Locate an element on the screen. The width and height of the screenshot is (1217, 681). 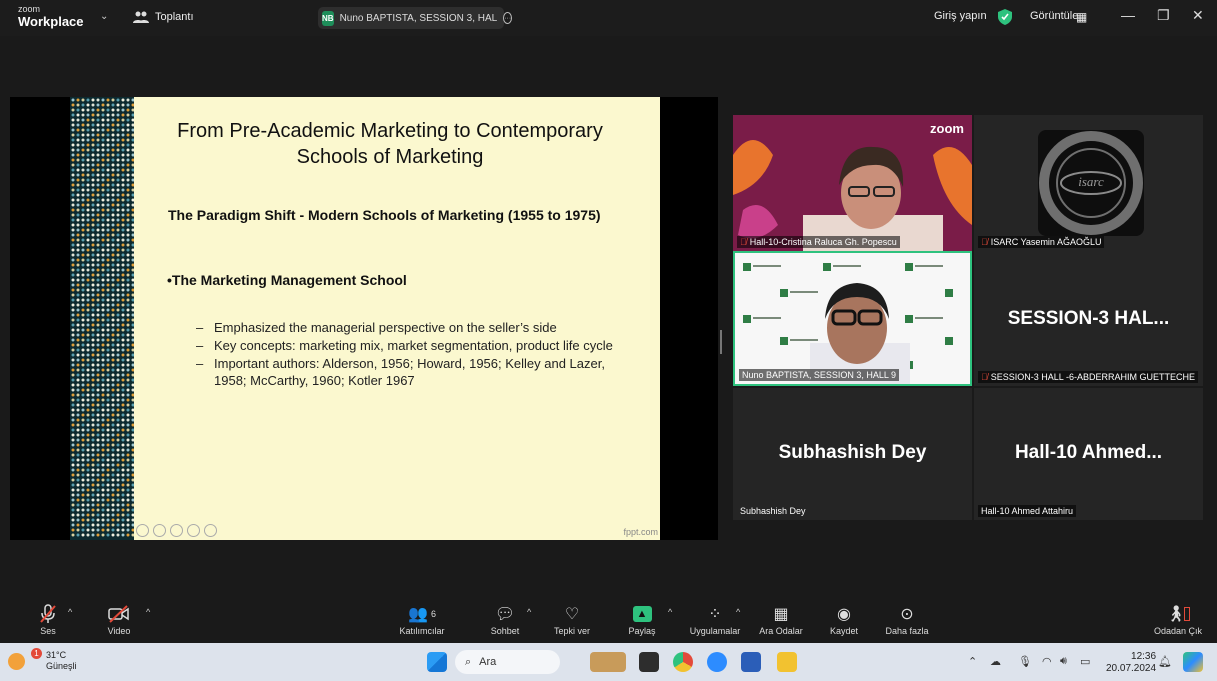
chat-icon: 💬︎ is located at coordinates (505, 614).